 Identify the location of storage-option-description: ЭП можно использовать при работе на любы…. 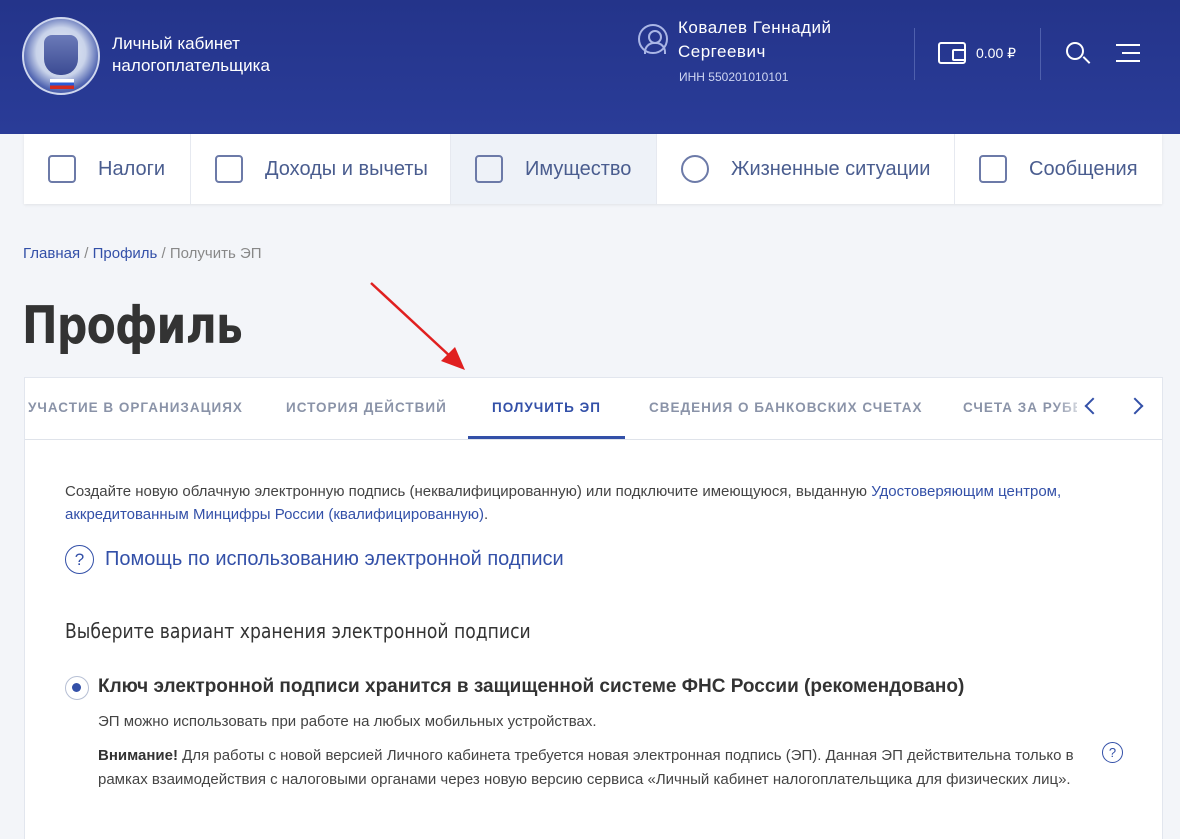
(347, 721).